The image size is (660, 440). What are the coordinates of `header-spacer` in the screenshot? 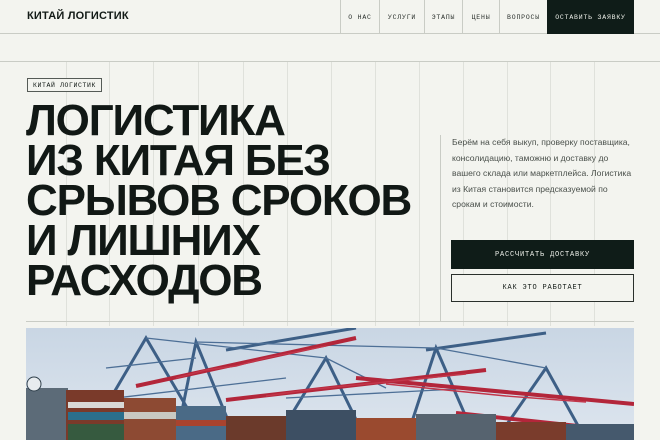 It's located at (330, 48).